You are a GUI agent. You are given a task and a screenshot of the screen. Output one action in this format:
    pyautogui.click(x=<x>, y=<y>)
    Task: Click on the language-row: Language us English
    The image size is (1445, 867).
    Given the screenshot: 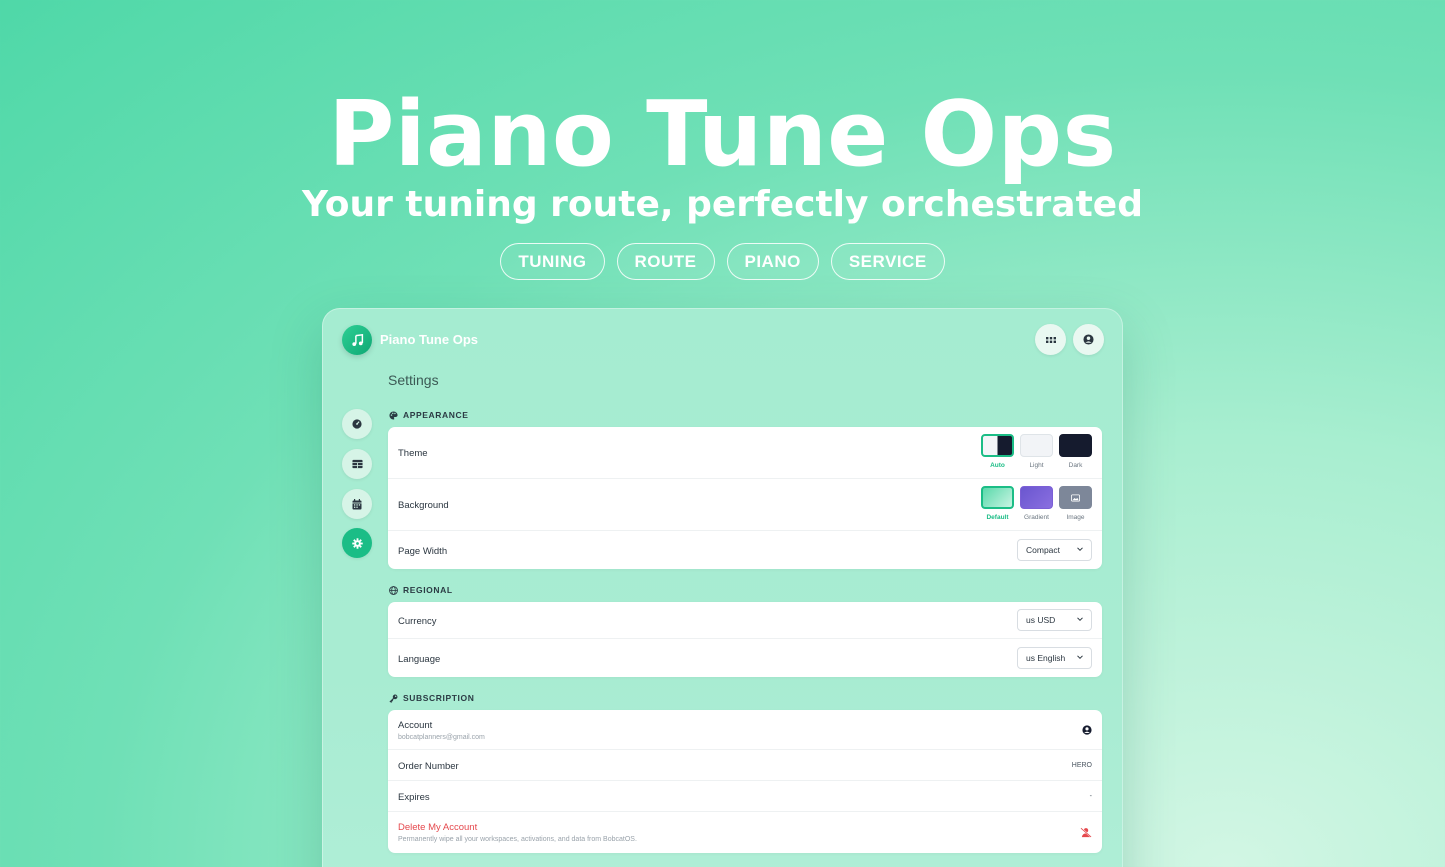 What is the action you would take?
    pyautogui.click(x=745, y=658)
    